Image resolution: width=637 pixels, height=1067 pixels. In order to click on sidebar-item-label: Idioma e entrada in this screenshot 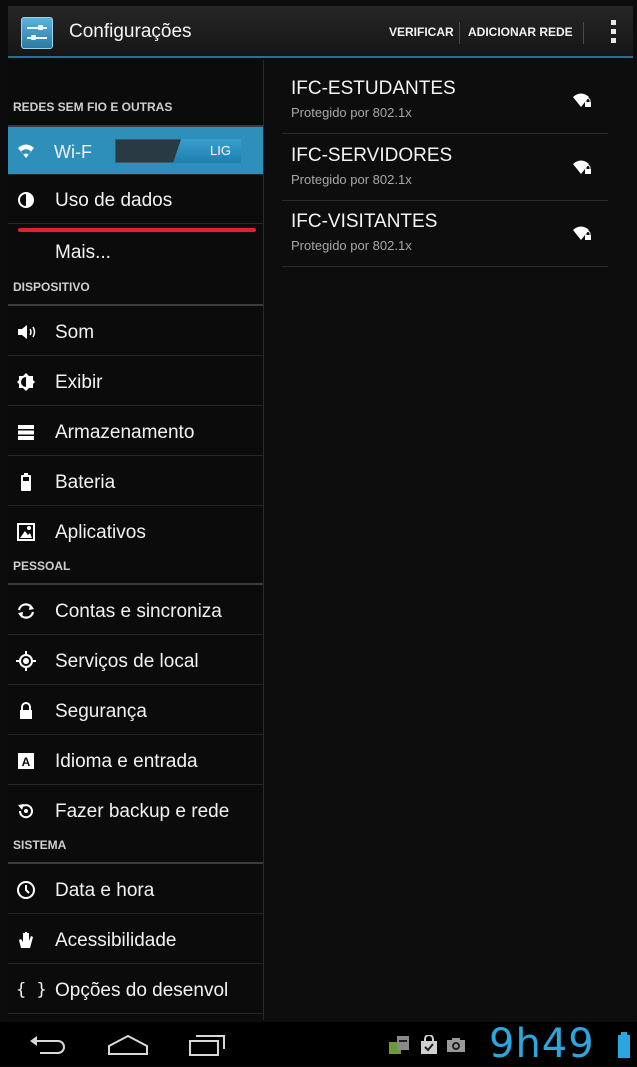, I will do `click(126, 761)`.